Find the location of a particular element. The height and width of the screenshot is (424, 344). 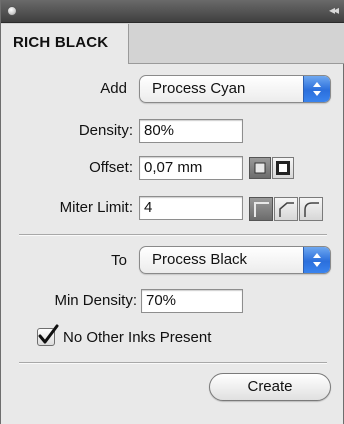

miter-limit-field: 4 is located at coordinates (191, 208).